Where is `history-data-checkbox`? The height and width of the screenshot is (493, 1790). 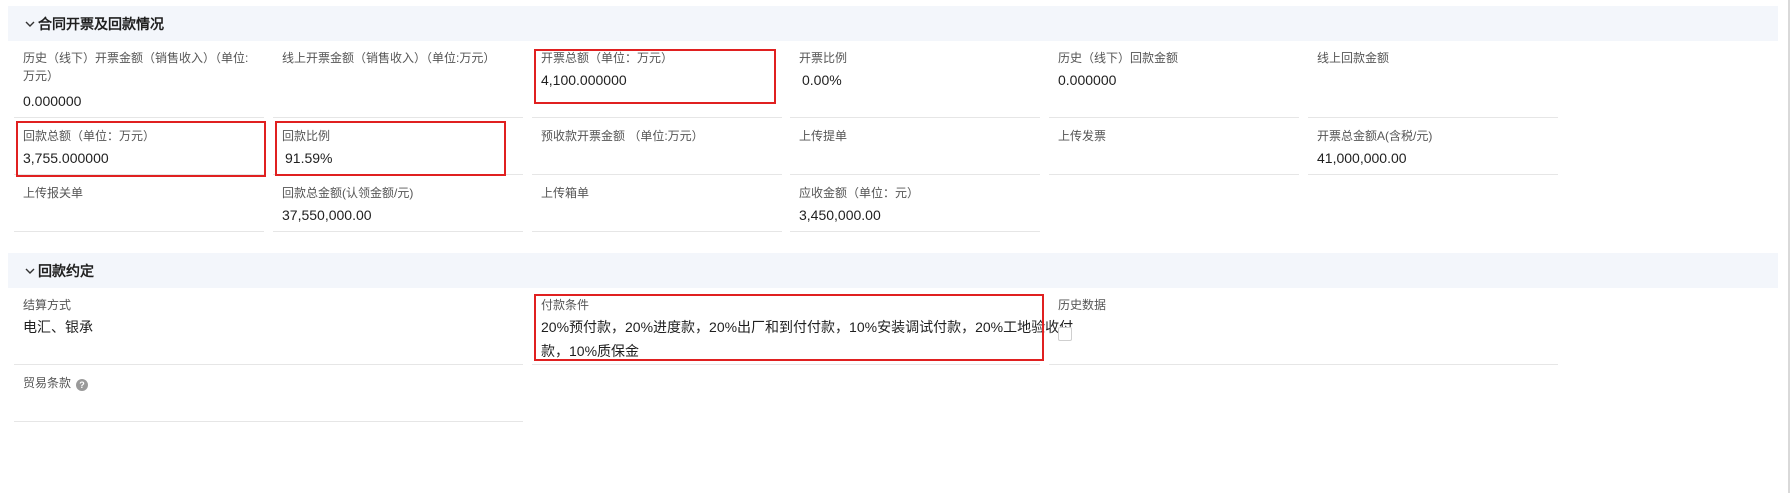
history-data-checkbox is located at coordinates (1065, 334).